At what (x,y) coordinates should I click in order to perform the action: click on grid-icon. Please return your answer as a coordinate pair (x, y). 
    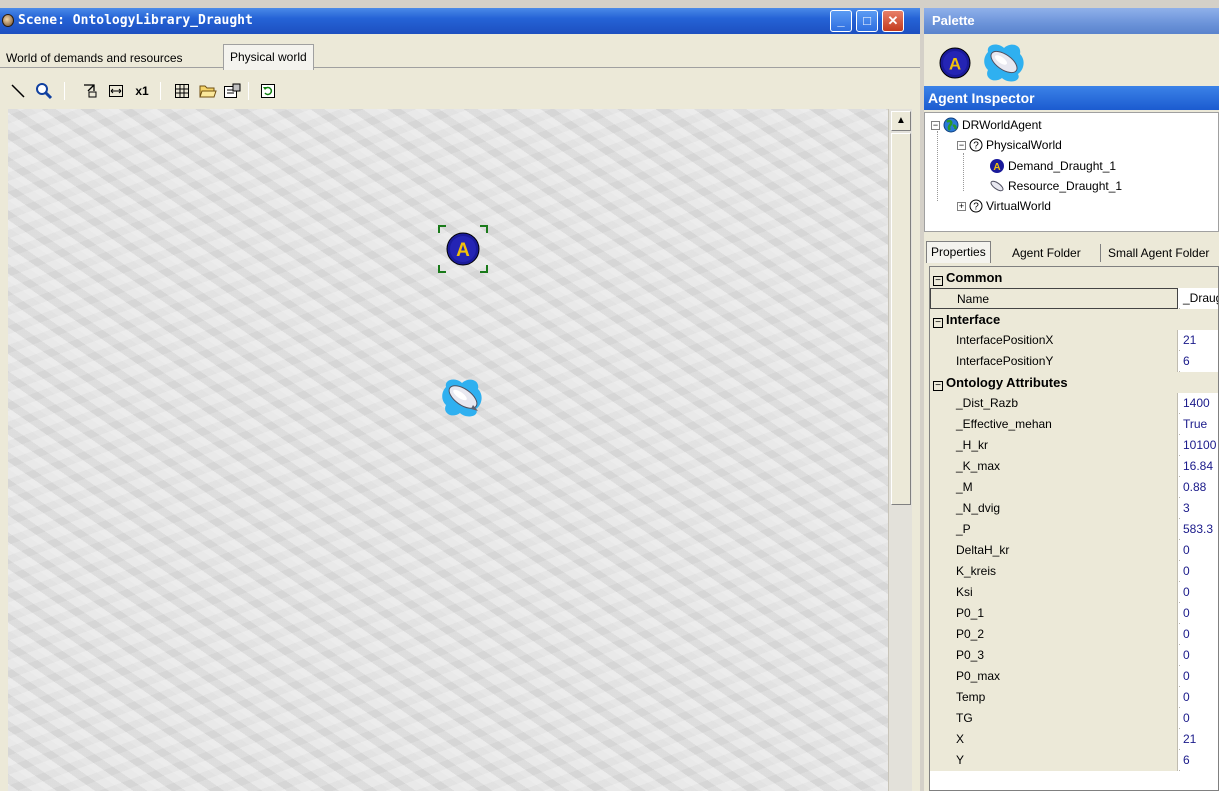
    Looking at the image, I should click on (182, 91).